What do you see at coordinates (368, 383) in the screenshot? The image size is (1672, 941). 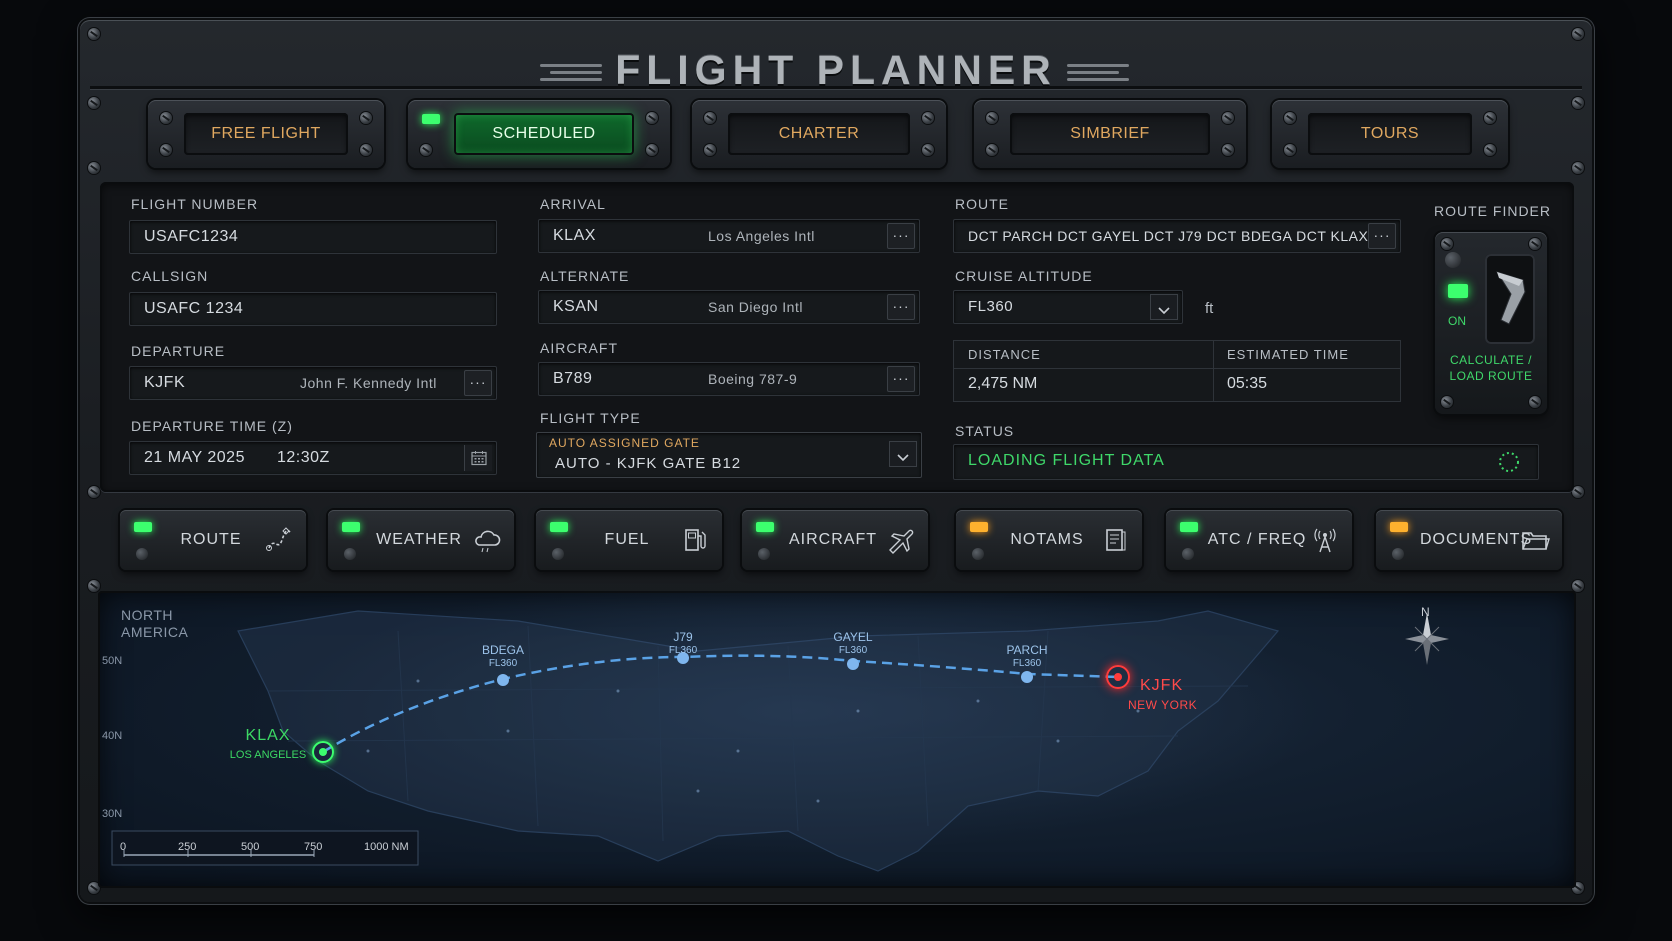 I see `departure-airport-name: John F. Kennedy Intl` at bounding box center [368, 383].